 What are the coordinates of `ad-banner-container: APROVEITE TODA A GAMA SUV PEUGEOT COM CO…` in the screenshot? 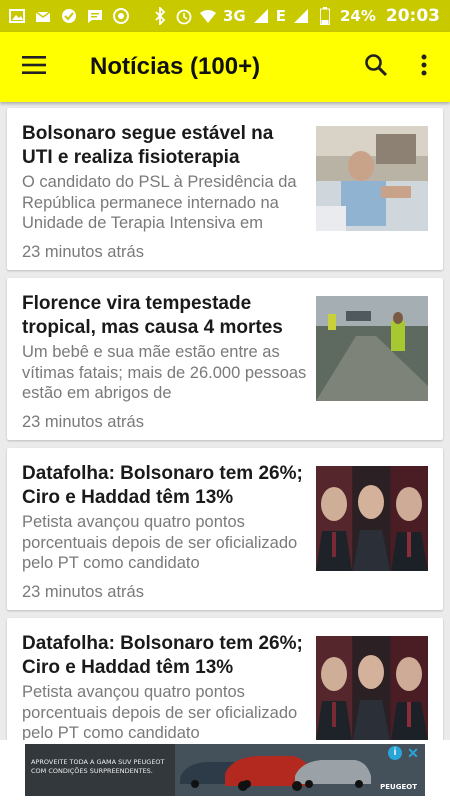 It's located at (225, 770).